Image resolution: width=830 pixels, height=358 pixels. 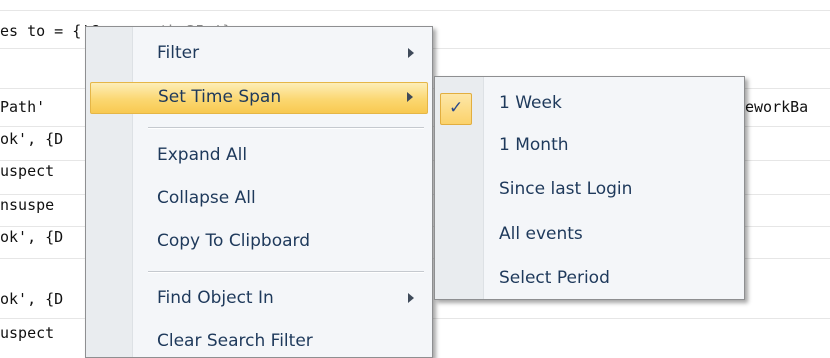 I want to click on log-row, so click(x=415, y=5).